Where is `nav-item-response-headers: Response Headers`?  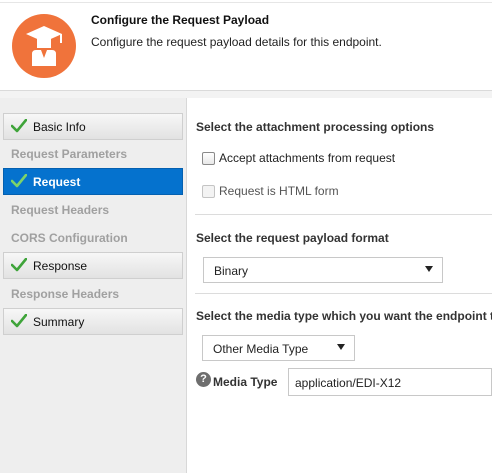 nav-item-response-headers: Response Headers is located at coordinates (93, 294).